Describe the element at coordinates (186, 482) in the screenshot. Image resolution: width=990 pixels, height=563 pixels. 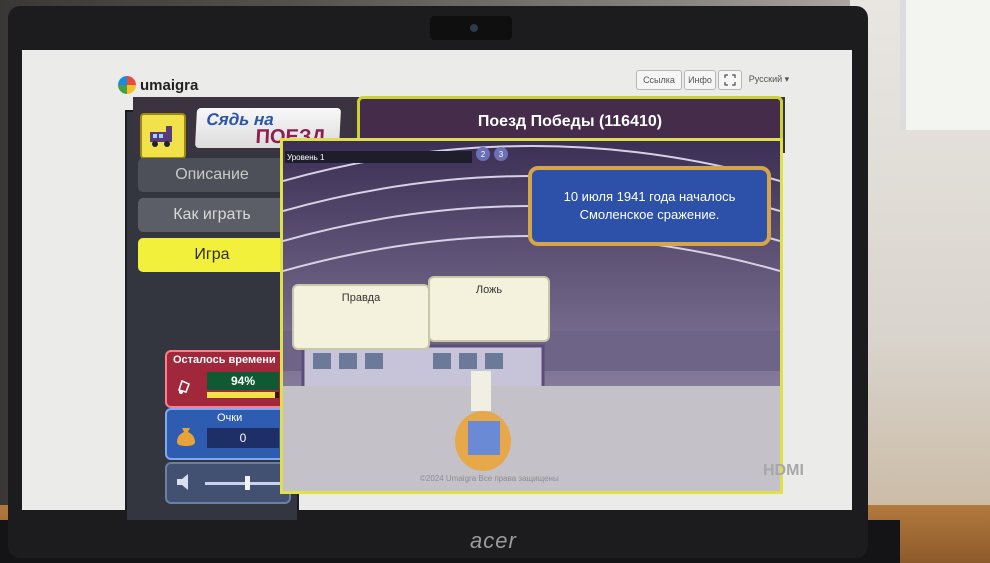
I see `speaker-icon` at that location.